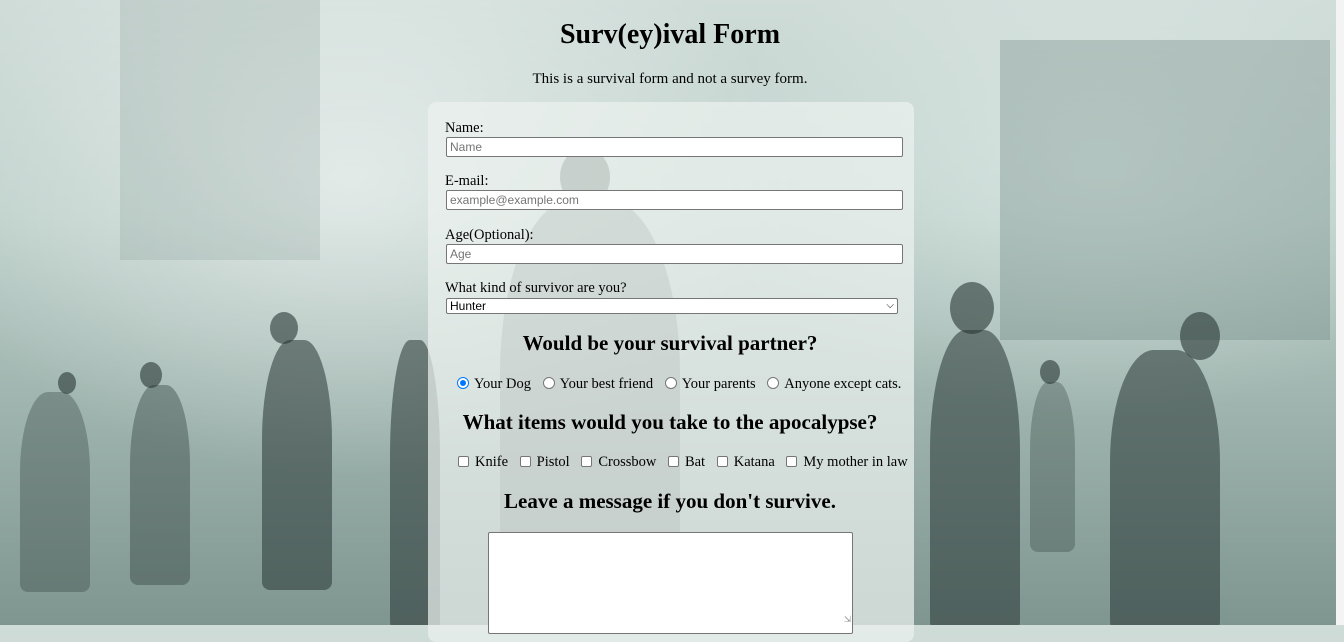 The image size is (1344, 642). Describe the element at coordinates (670, 501) in the screenshot. I see `message-heading: Leave a message if you don't survive.` at that location.